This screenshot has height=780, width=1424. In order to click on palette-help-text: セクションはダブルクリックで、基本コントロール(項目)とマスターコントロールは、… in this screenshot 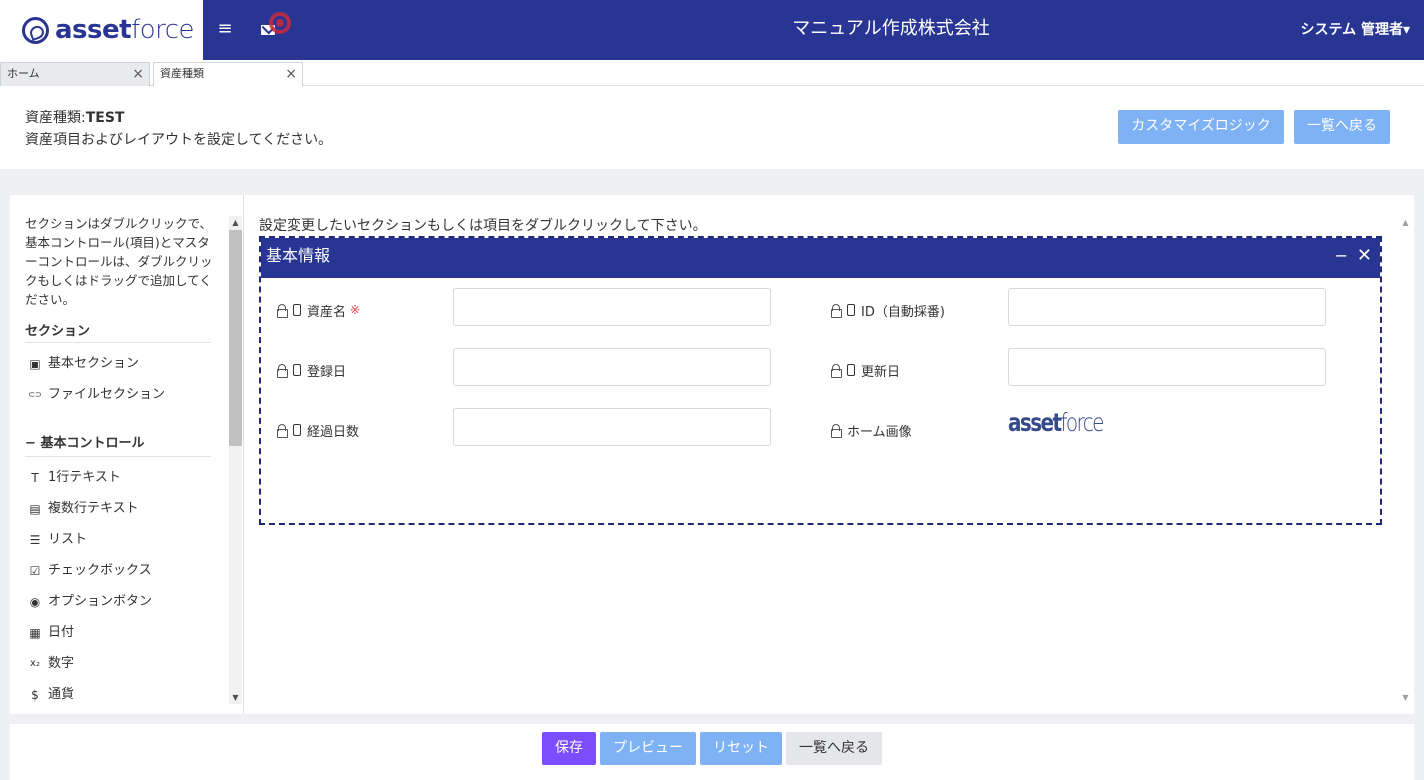, I will do `click(119, 261)`.